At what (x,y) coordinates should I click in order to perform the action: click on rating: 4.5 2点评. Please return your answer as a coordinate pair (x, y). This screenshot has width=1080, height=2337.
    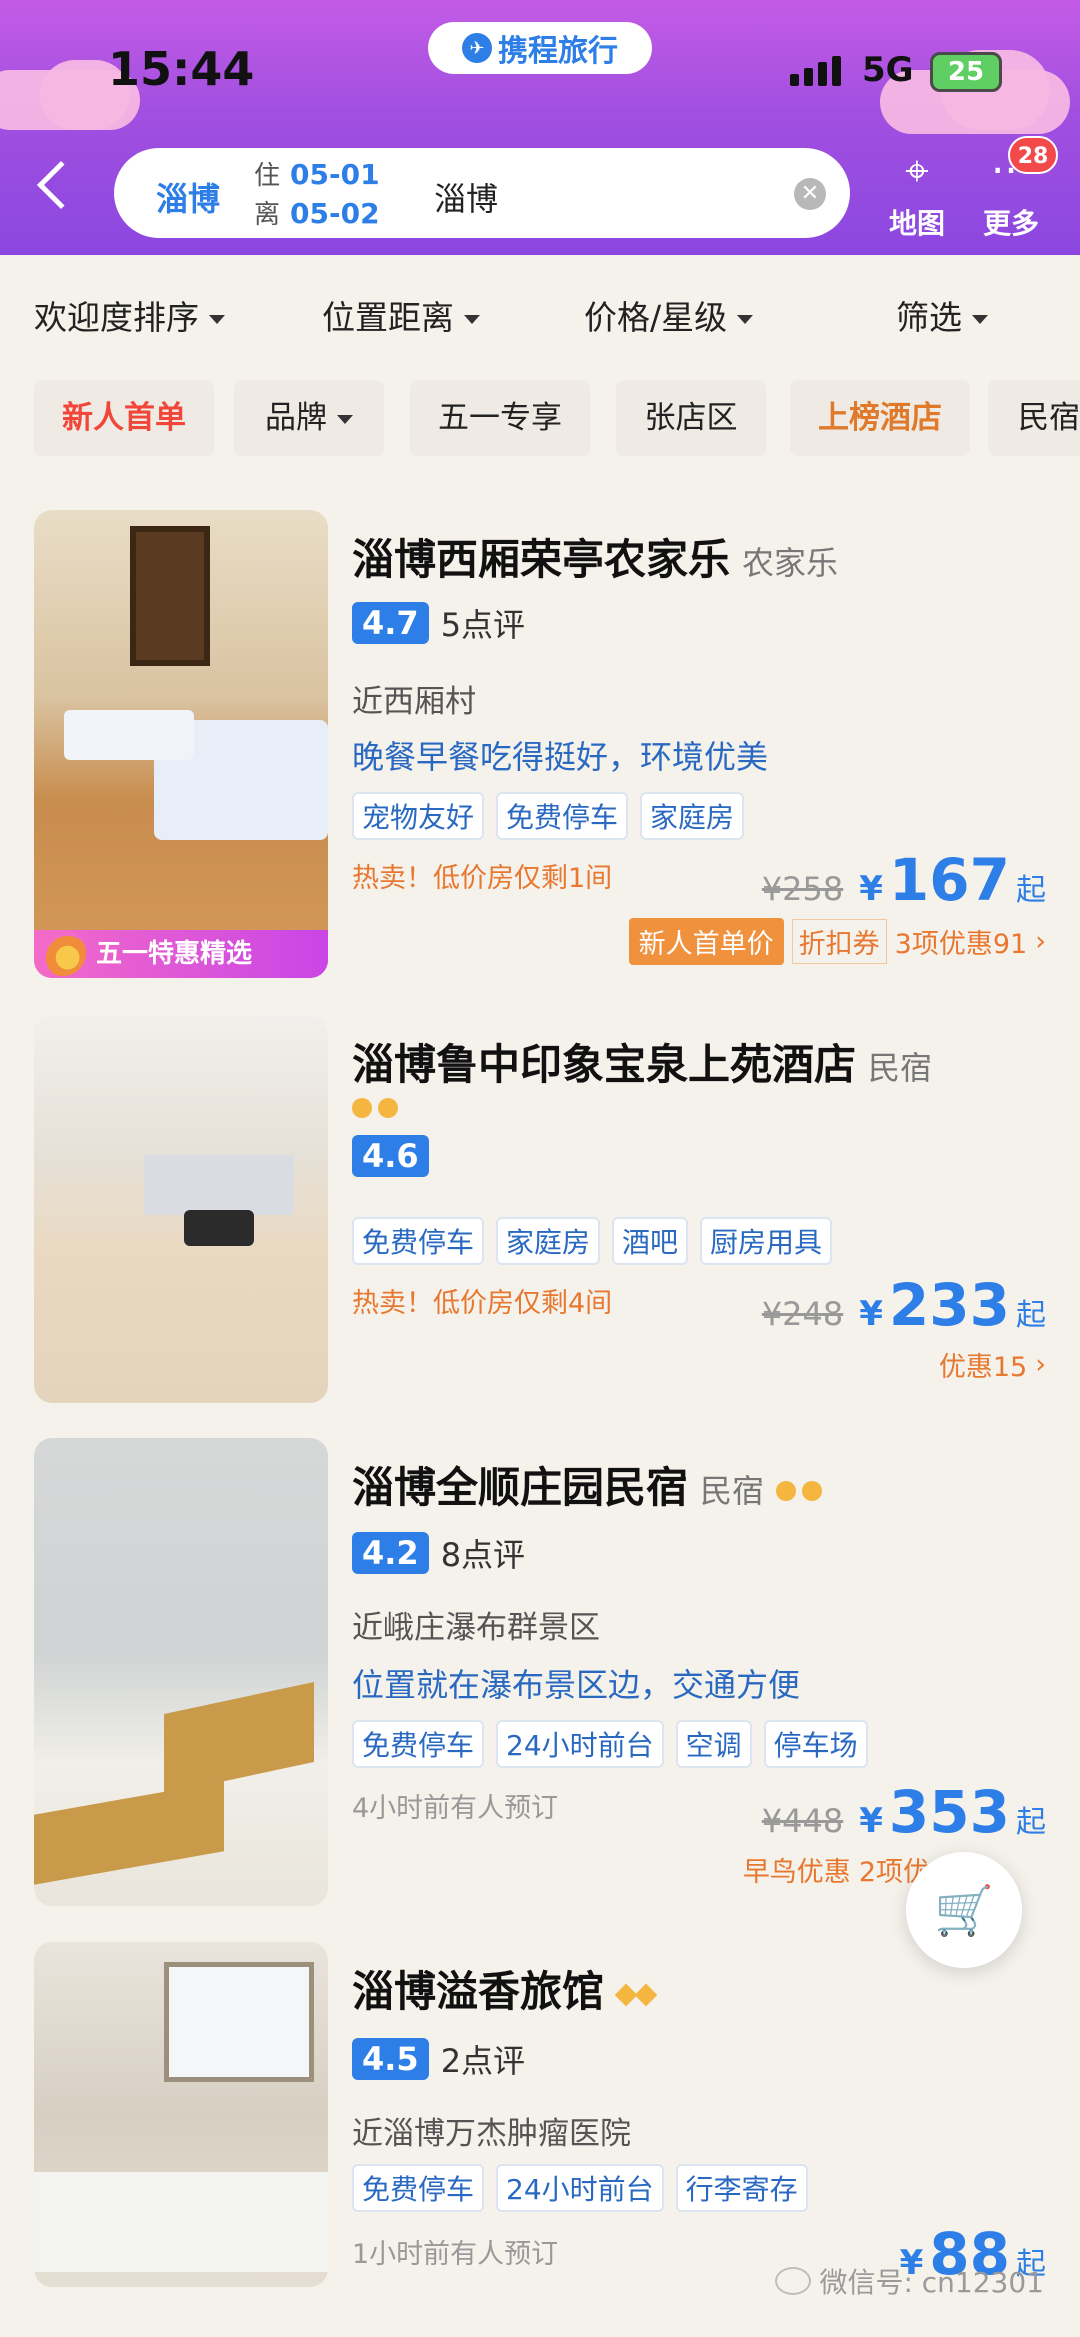
    Looking at the image, I should click on (438, 2059).